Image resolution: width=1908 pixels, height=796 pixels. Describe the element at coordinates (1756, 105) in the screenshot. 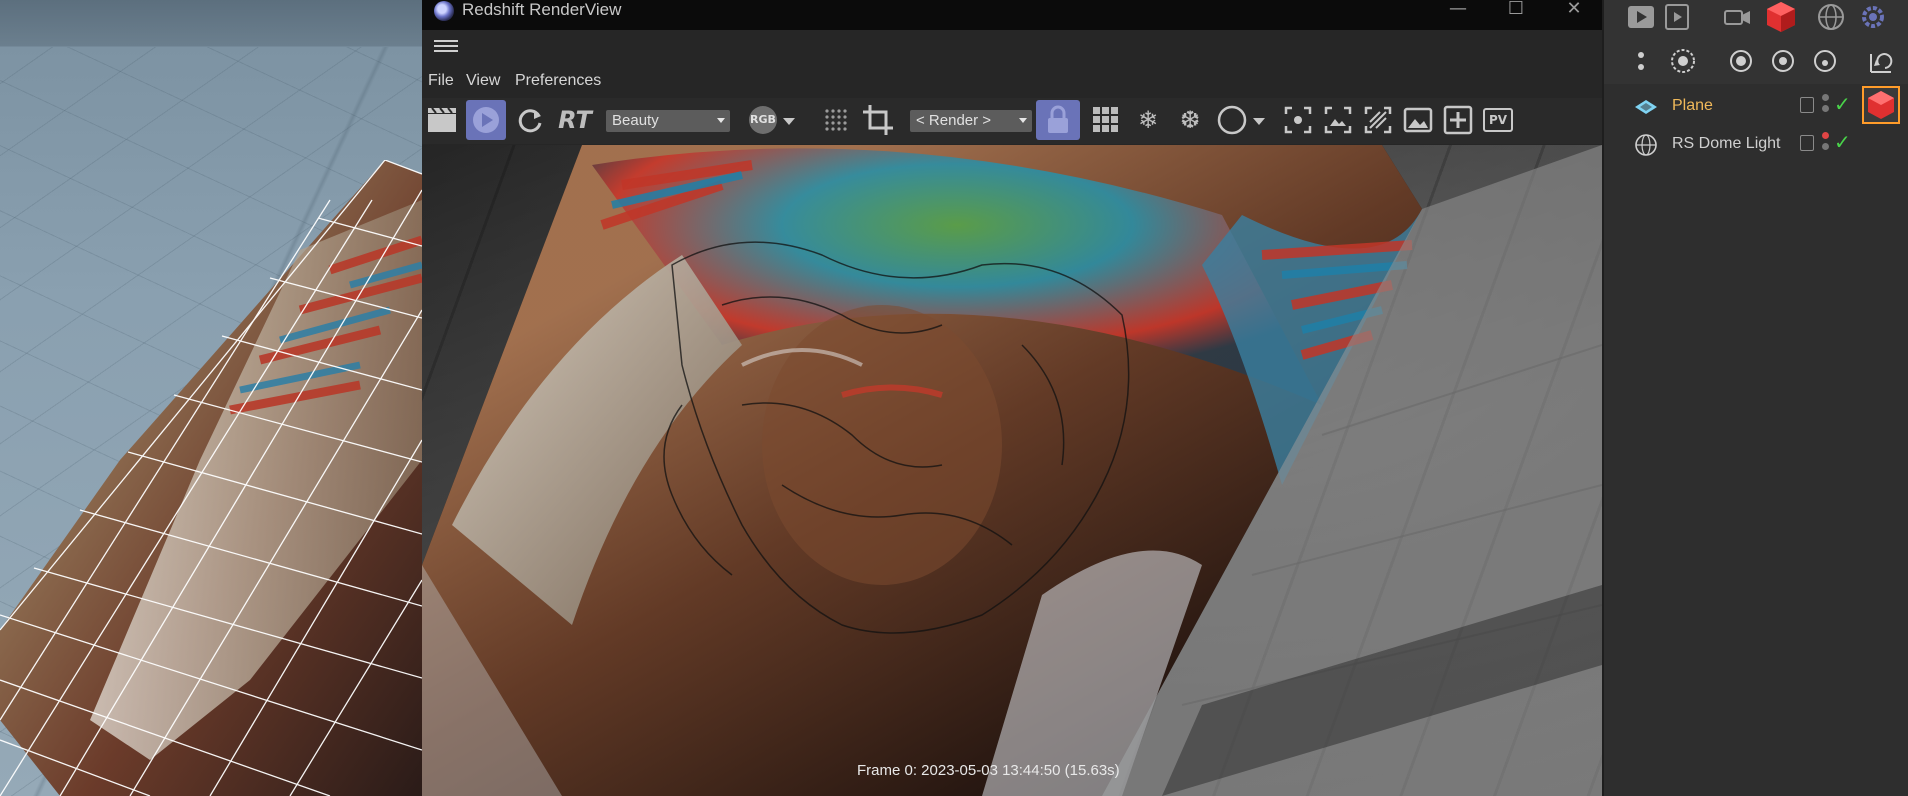

I see `object-row-plane: Plane ✓` at that location.